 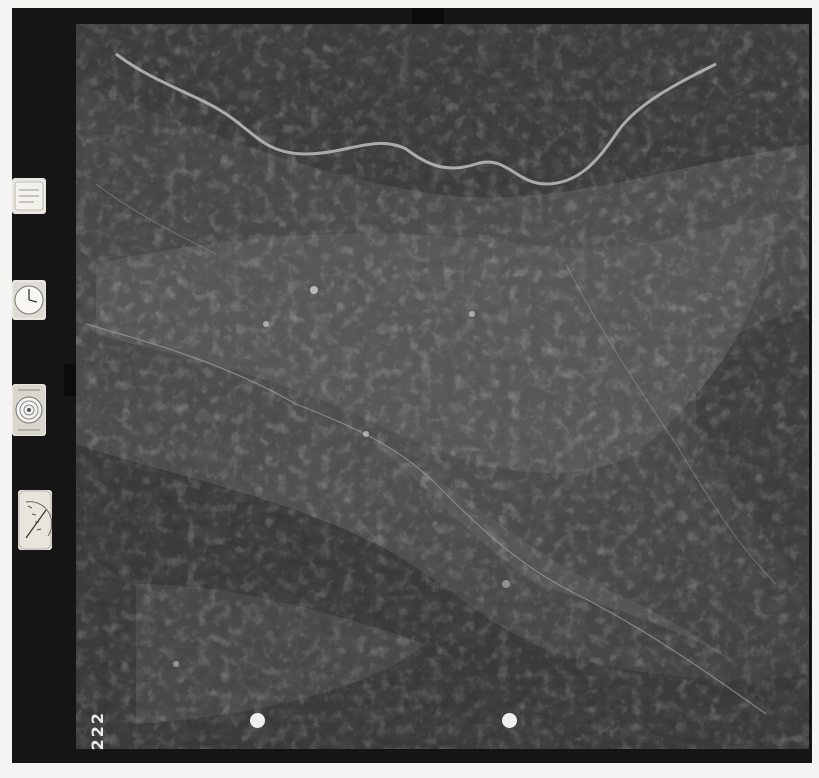 I want to click on clock-icon, so click(x=29, y=300).